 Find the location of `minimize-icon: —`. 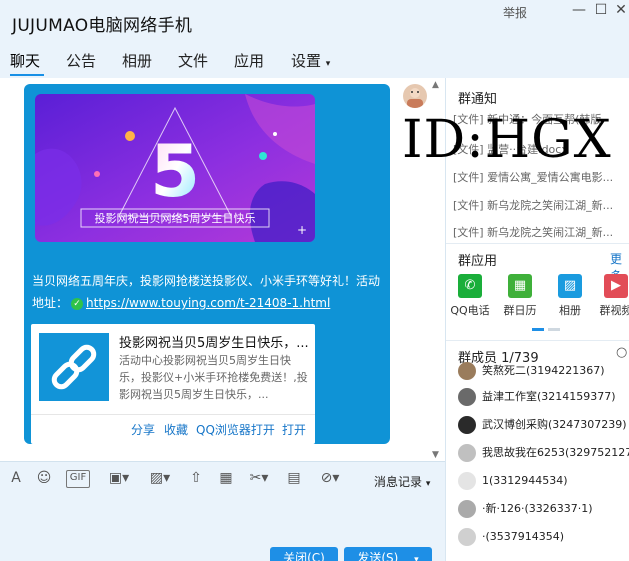

minimize-icon: — is located at coordinates (579, 10).